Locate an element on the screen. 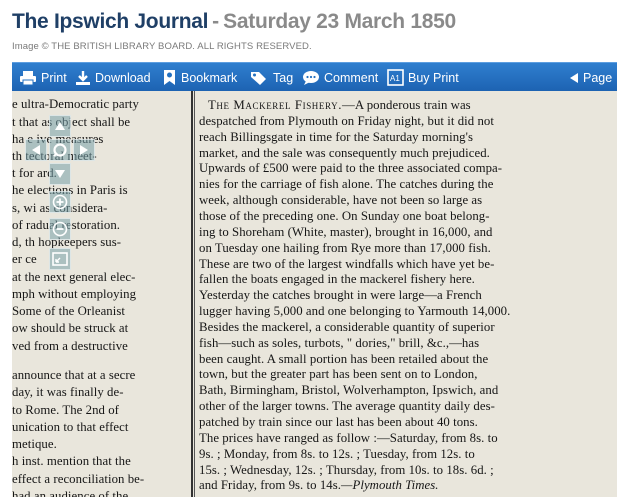 This screenshot has width=617, height=497. pan-up-button is located at coordinates (60, 126).